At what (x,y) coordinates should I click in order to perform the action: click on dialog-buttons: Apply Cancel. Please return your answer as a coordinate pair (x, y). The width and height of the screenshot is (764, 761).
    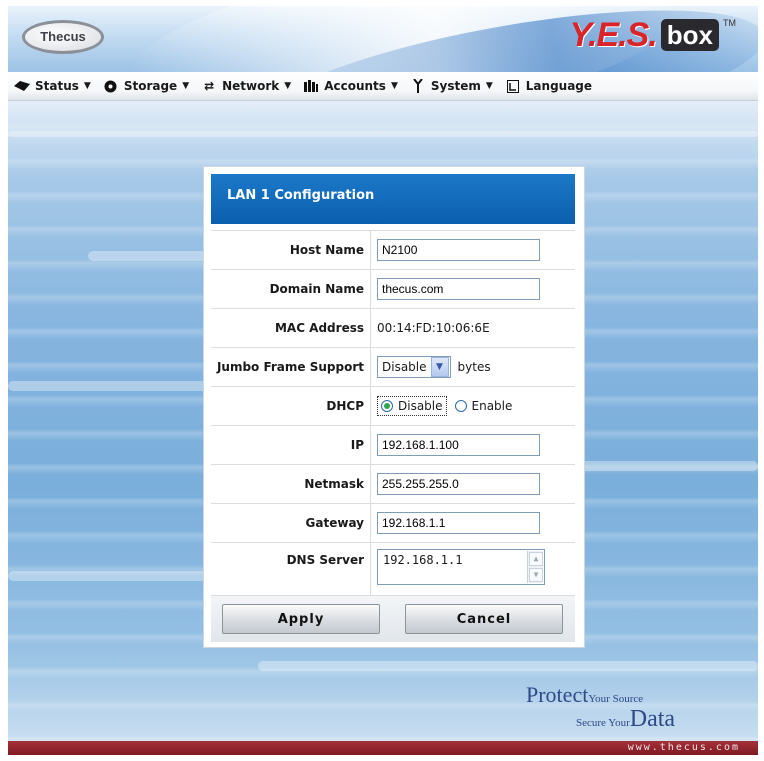
    Looking at the image, I should click on (393, 618).